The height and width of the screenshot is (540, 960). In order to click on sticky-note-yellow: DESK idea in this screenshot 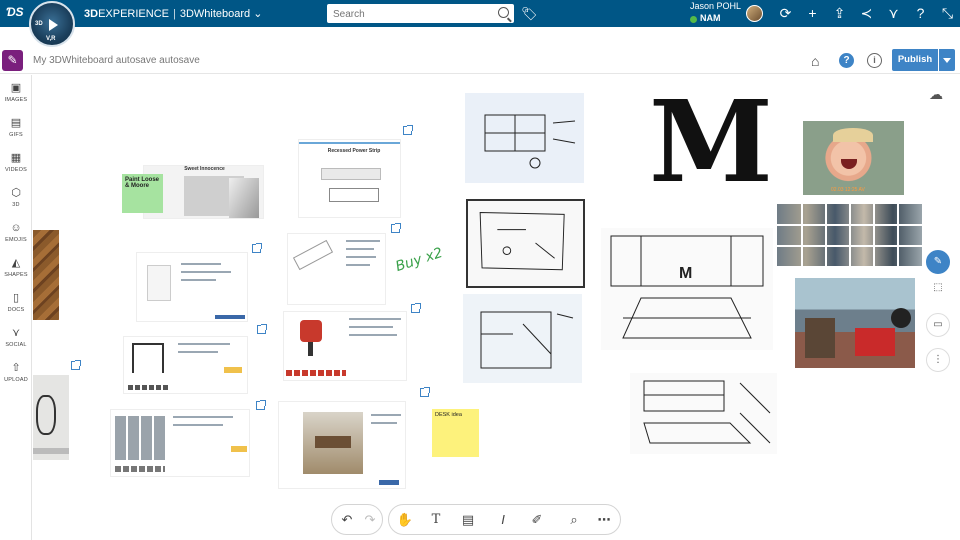, I will do `click(455, 433)`.